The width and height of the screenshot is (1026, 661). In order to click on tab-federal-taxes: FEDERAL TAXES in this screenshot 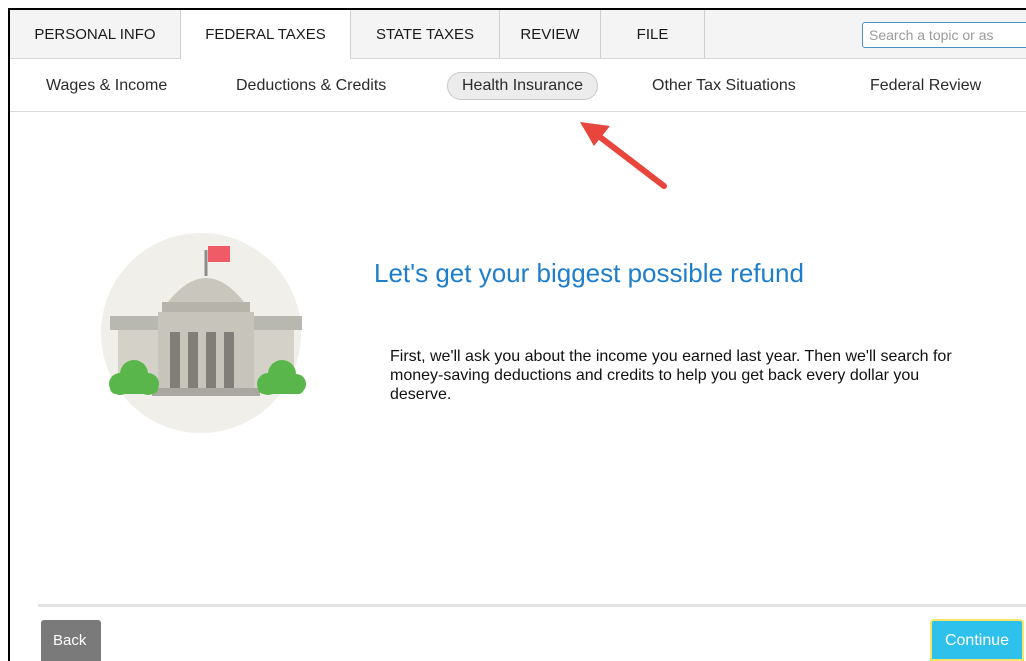, I will do `click(266, 34)`.